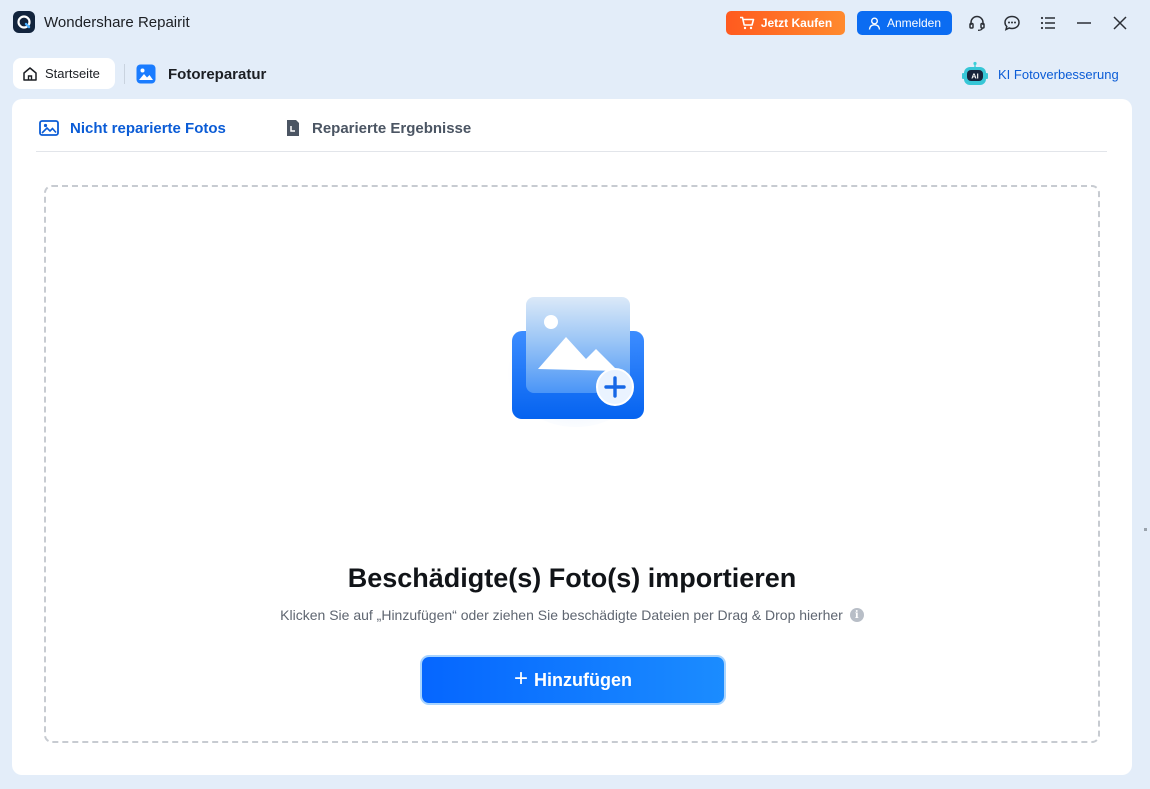 The image size is (1150, 789). Describe the element at coordinates (30, 73) in the screenshot. I see `home-icon` at that location.